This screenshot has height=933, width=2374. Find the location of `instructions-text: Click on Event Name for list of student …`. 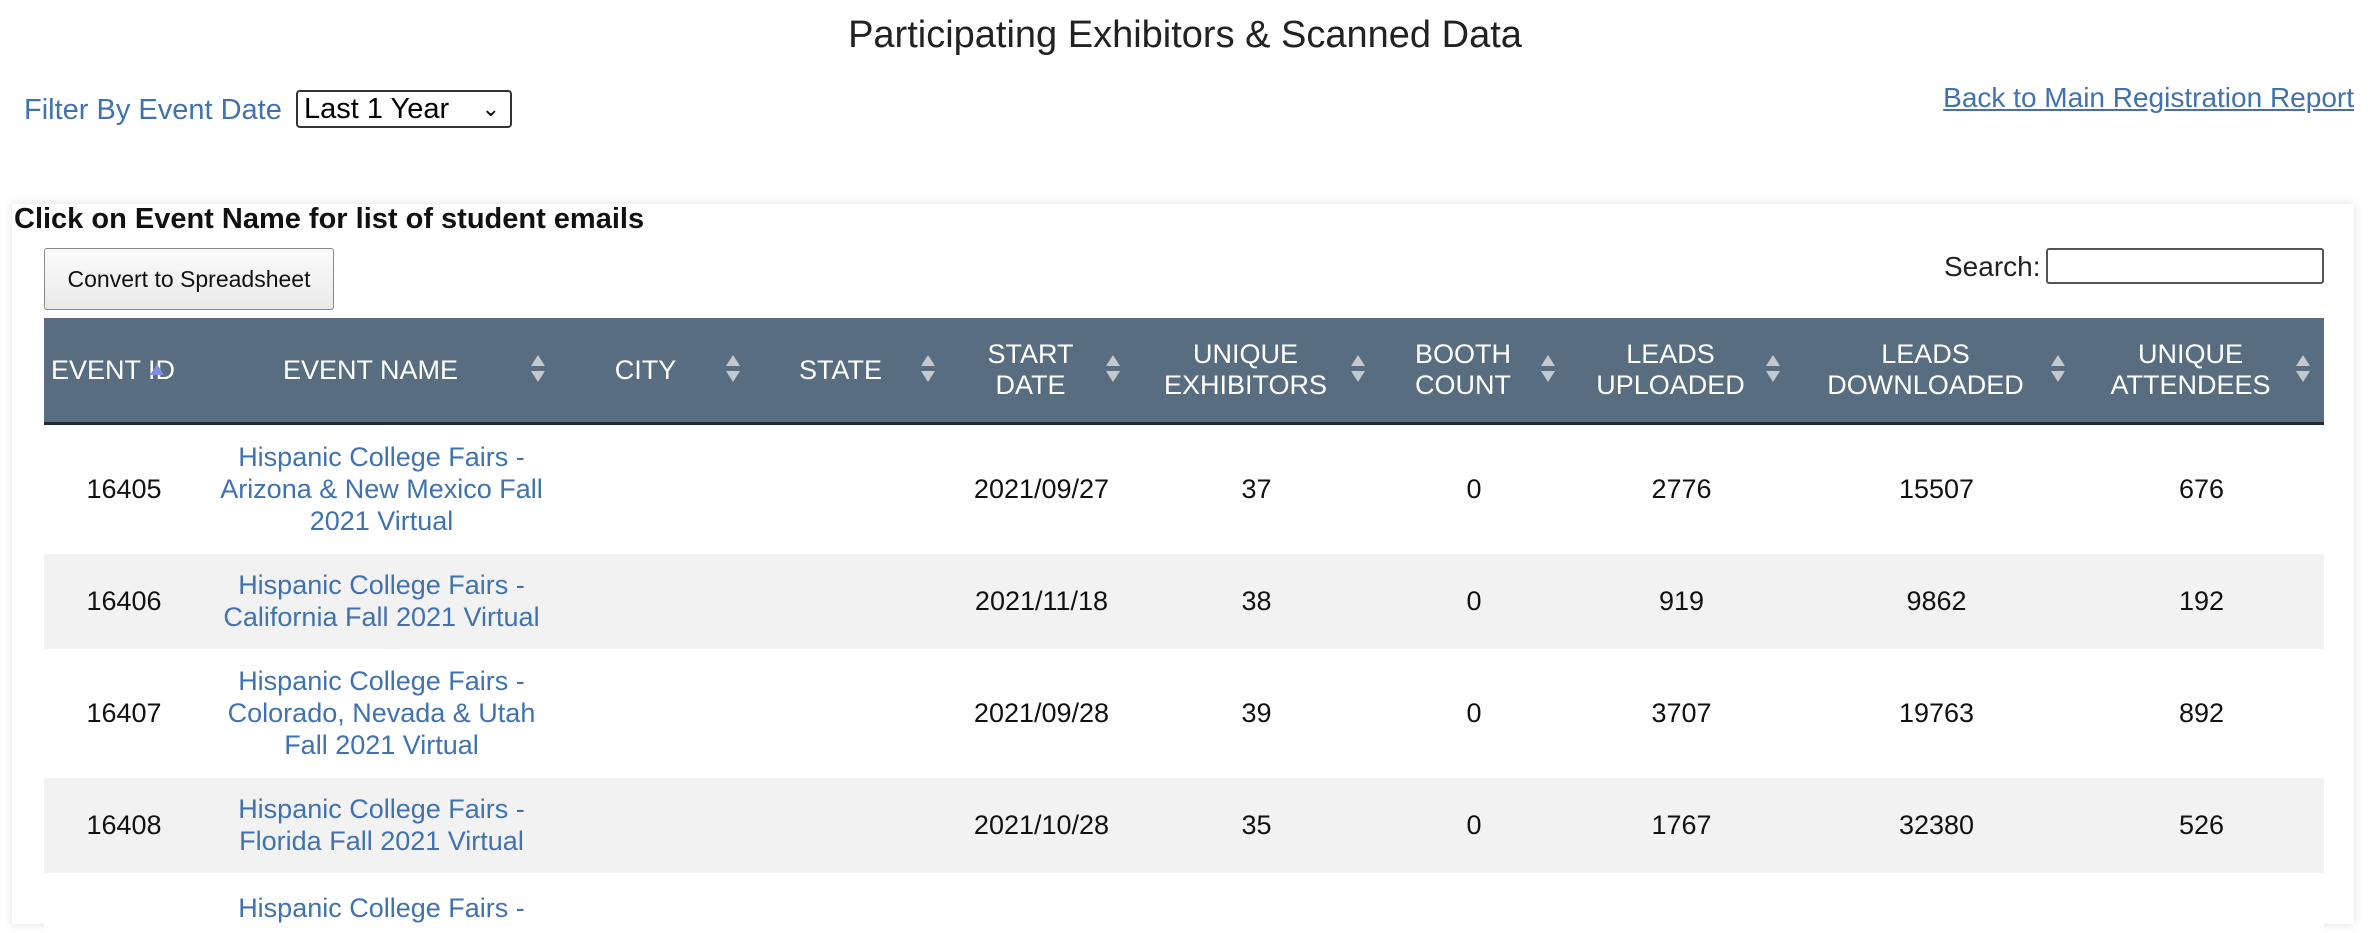

instructions-text: Click on Event Name for list of student … is located at coordinates (329, 219).